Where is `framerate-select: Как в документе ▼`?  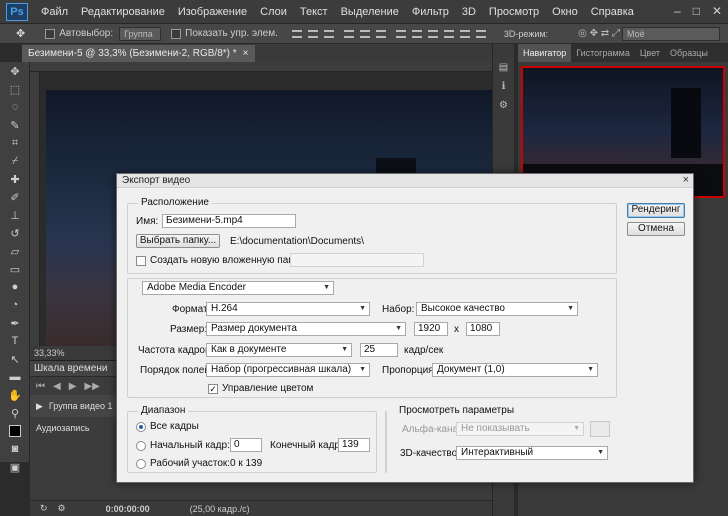 framerate-select: Как в документе ▼ is located at coordinates (279, 350).